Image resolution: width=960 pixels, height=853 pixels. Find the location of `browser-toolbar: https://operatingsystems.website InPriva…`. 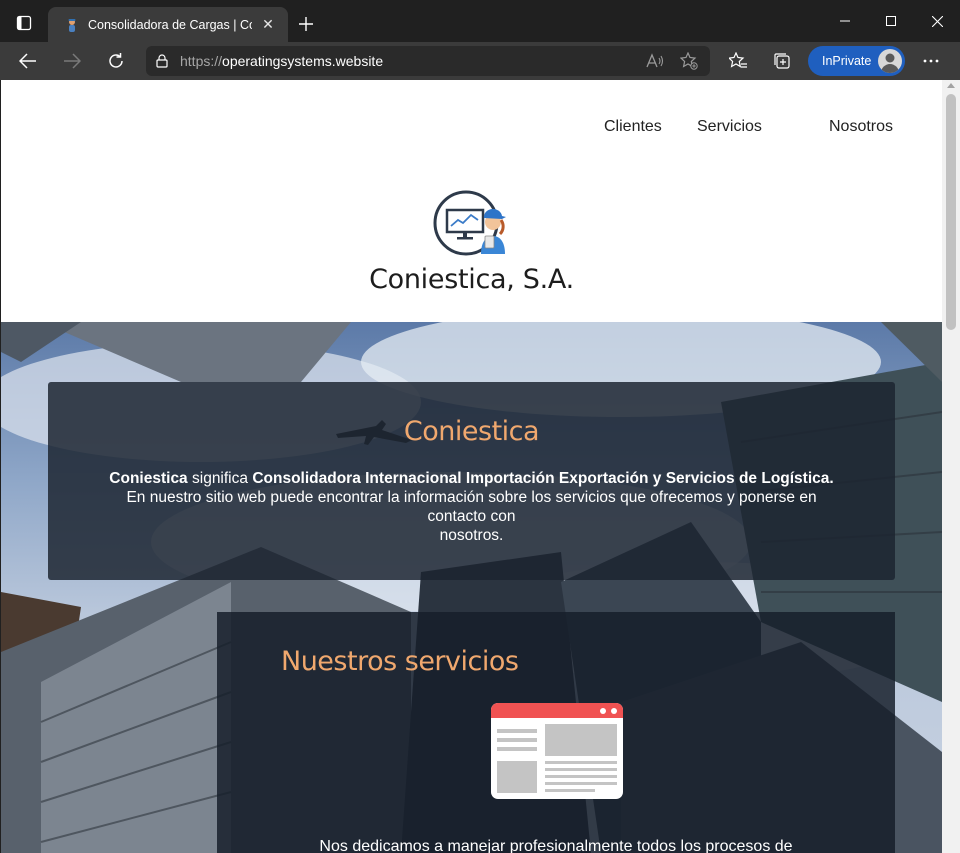

browser-toolbar: https://operatingsystems.website InPriva… is located at coordinates (480, 61).